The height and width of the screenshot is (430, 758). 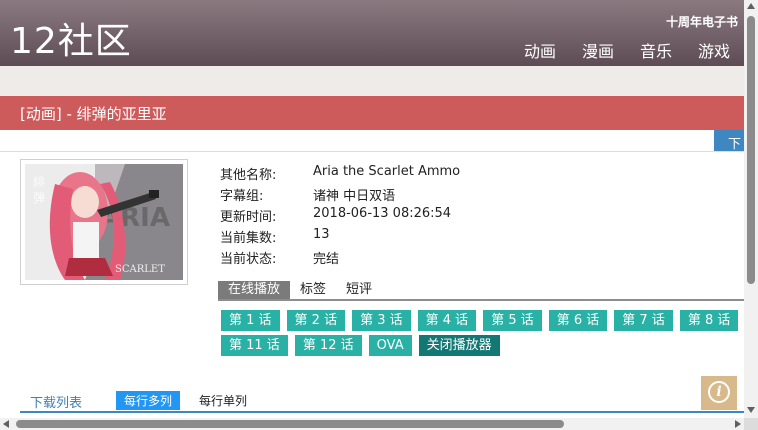 I want to click on svg-text: 弾, so click(x=39, y=198).